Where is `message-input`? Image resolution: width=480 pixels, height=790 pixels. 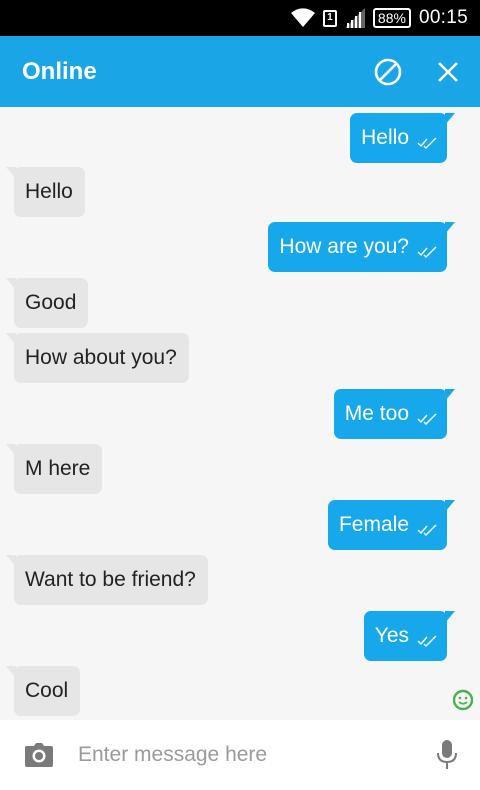
message-input is located at coordinates (243, 755).